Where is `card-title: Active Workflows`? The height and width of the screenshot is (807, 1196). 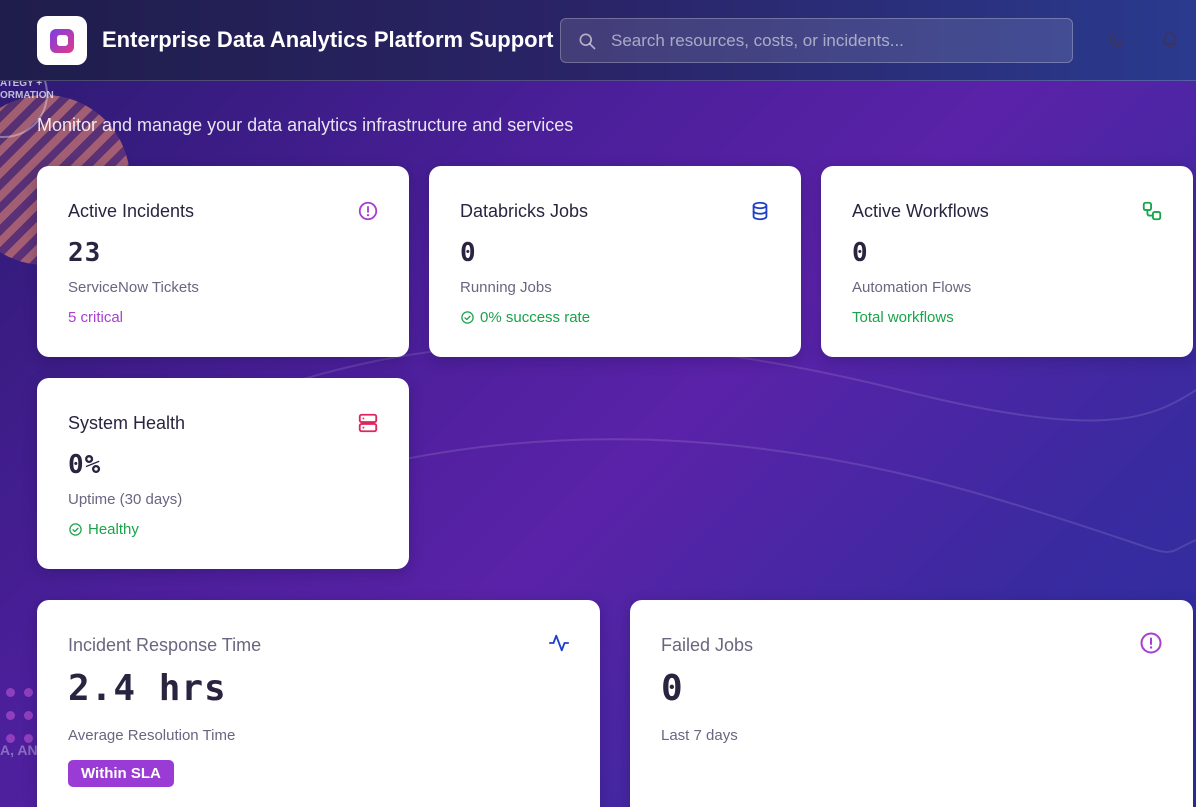
card-title: Active Workflows is located at coordinates (920, 211).